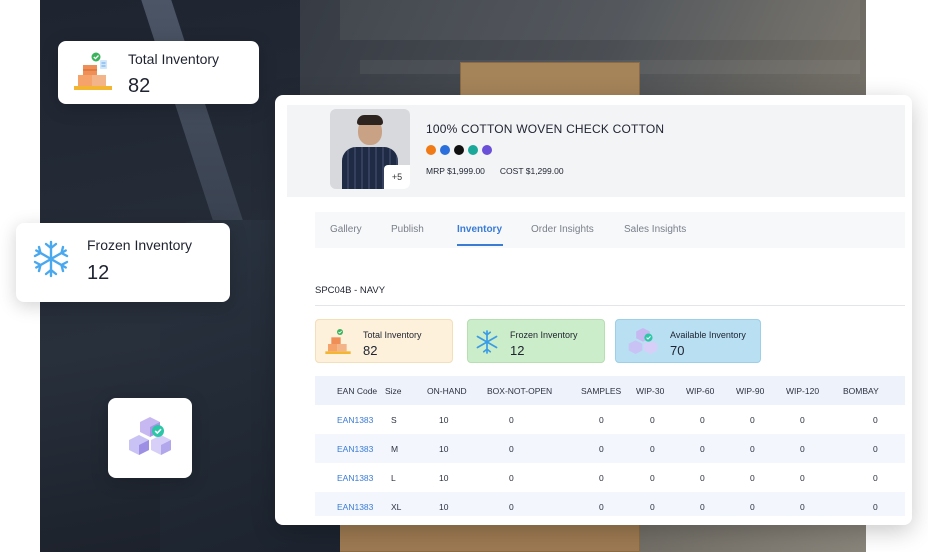 Image resolution: width=928 pixels, height=552 pixels. I want to click on frozen-inventory-label: Frozen Inventory, so click(140, 245).